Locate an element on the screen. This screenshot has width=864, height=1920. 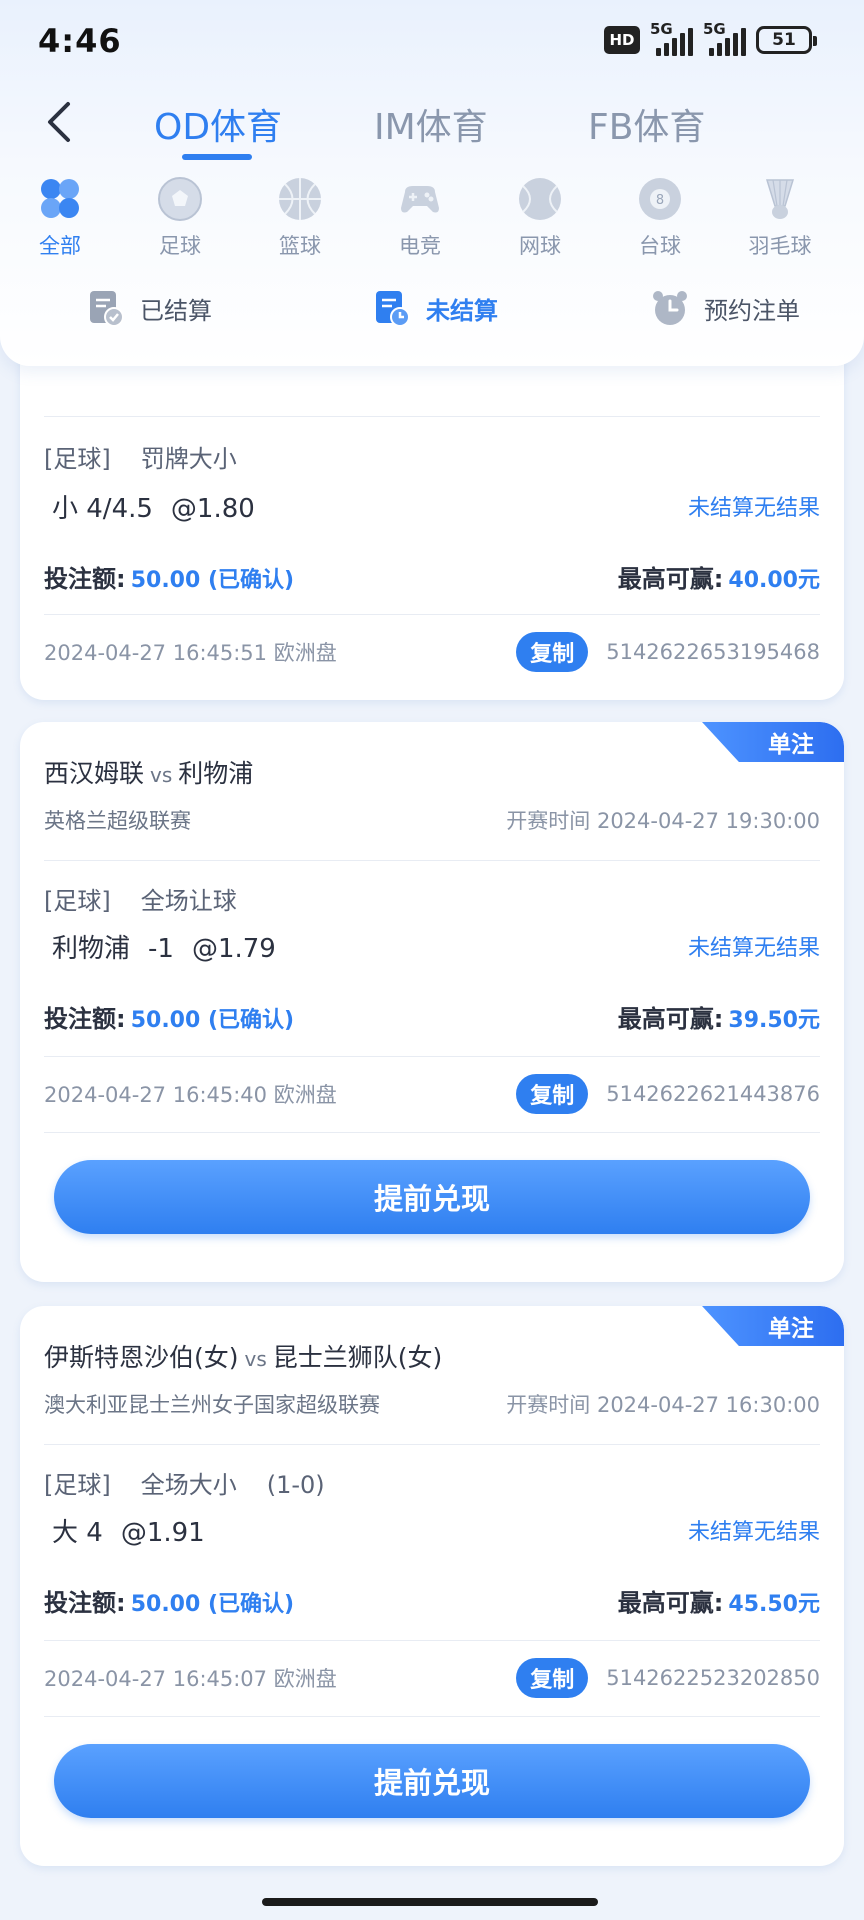
placed-time: 2024-04-27 16:45:07 欧洲盘 is located at coordinates (190, 1679).